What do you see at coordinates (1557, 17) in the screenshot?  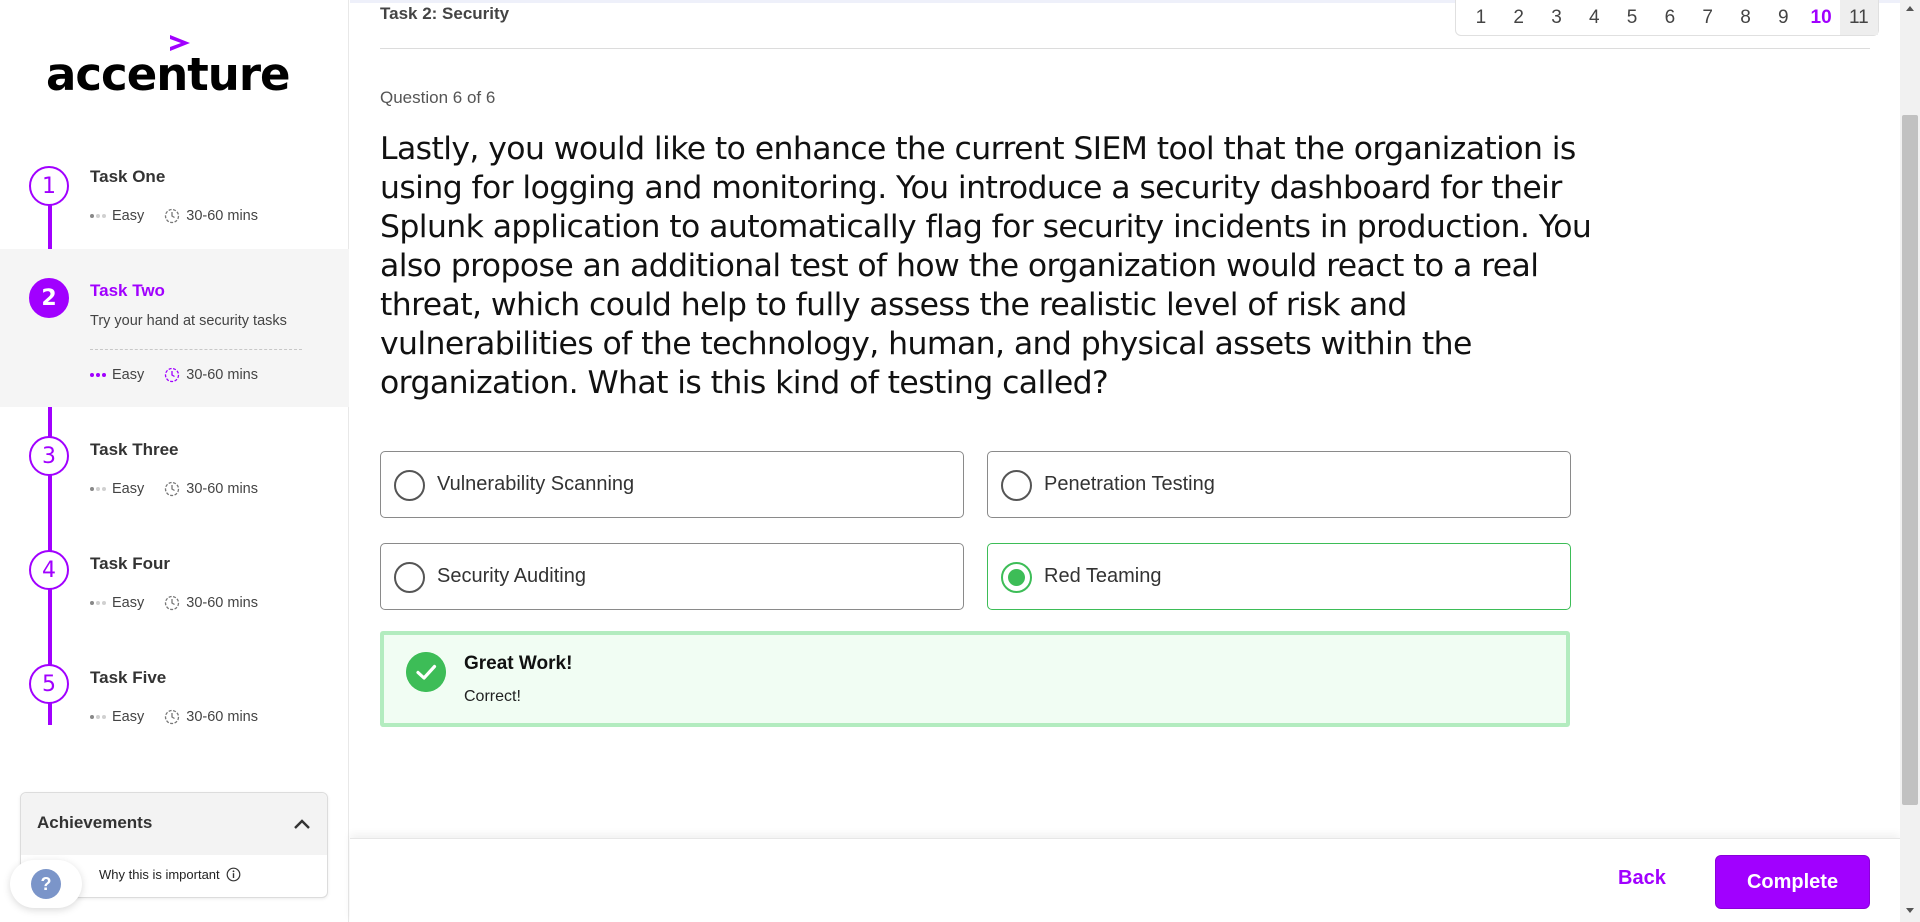 I see `page-3: 3` at bounding box center [1557, 17].